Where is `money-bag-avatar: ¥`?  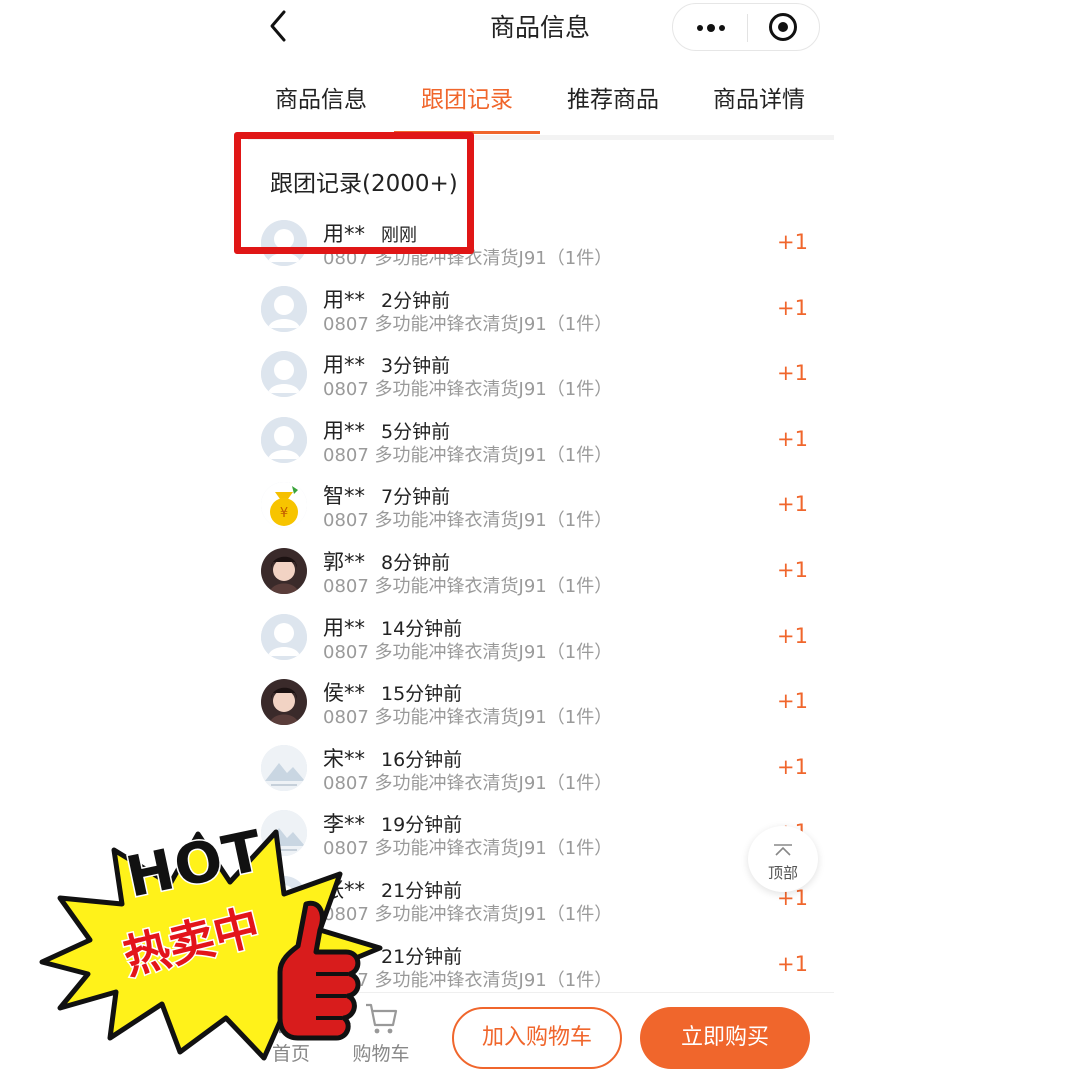 money-bag-avatar: ¥ is located at coordinates (284, 505).